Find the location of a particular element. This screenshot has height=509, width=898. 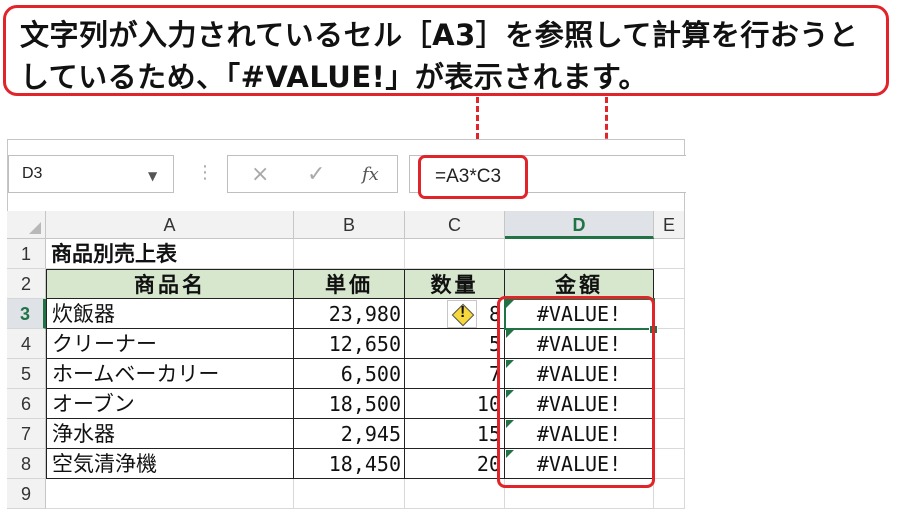

column-header-a: A is located at coordinates (170, 225).